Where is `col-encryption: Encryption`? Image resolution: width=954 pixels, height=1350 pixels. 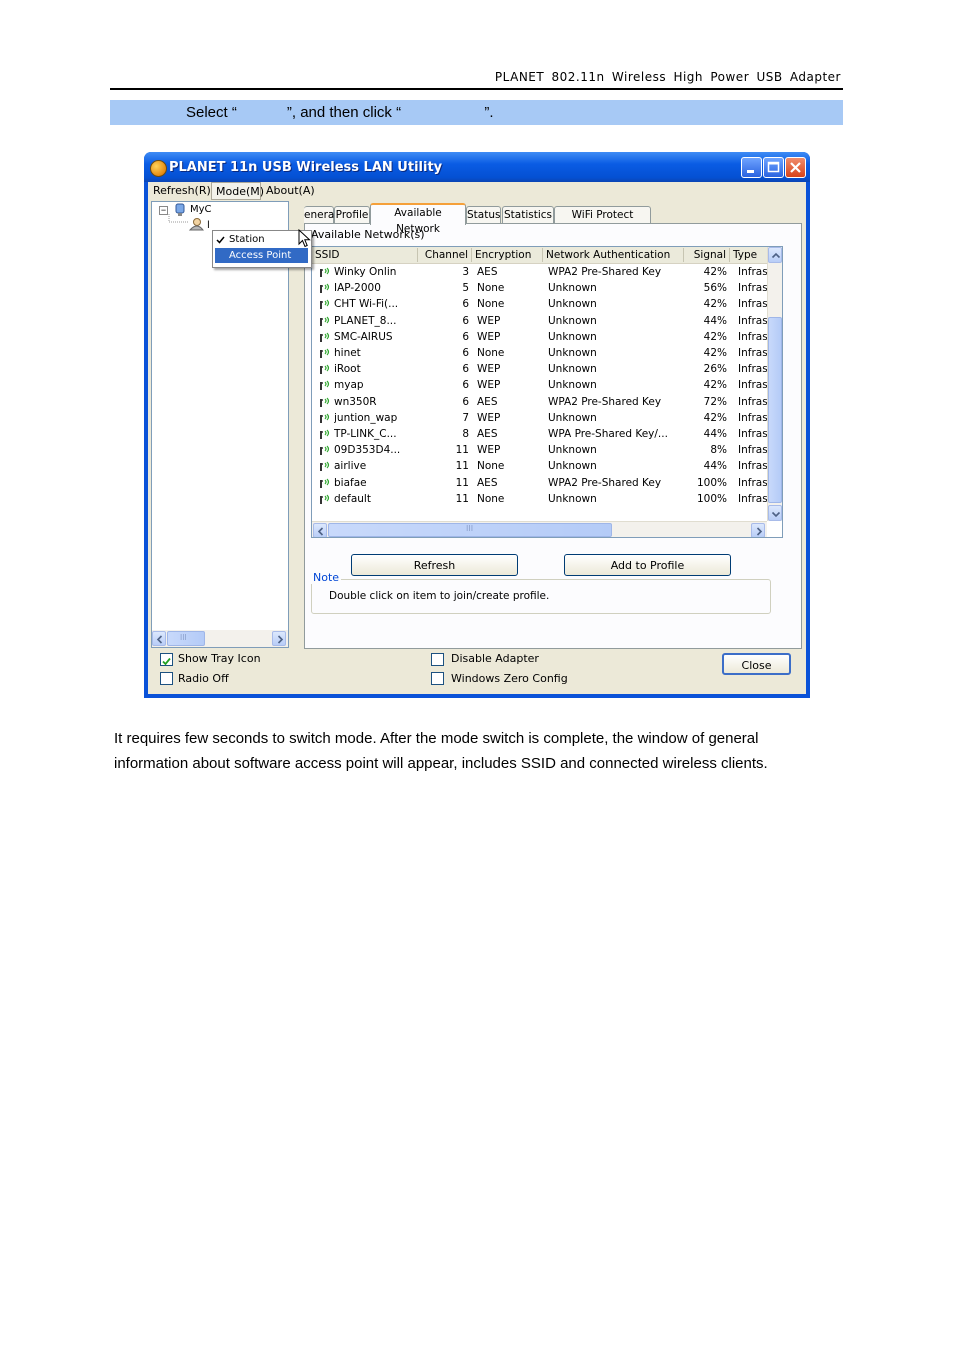 col-encryption: Encryption is located at coordinates (507, 255).